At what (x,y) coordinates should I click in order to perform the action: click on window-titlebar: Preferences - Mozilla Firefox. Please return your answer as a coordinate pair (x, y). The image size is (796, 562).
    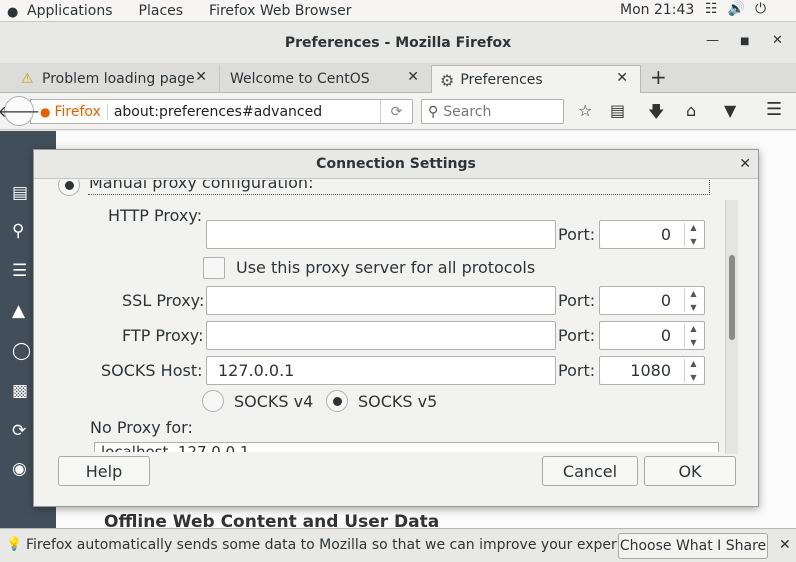
    Looking at the image, I should click on (398, 43).